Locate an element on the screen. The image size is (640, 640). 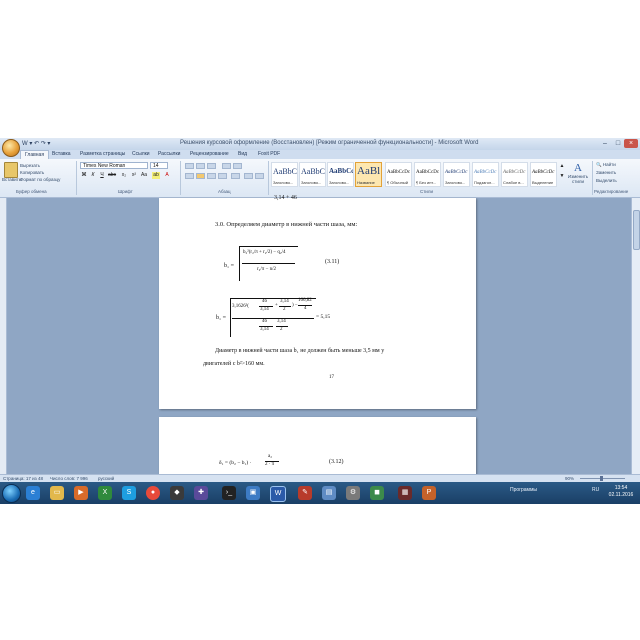
highlight-button: ab is located at coordinates (156, 175).